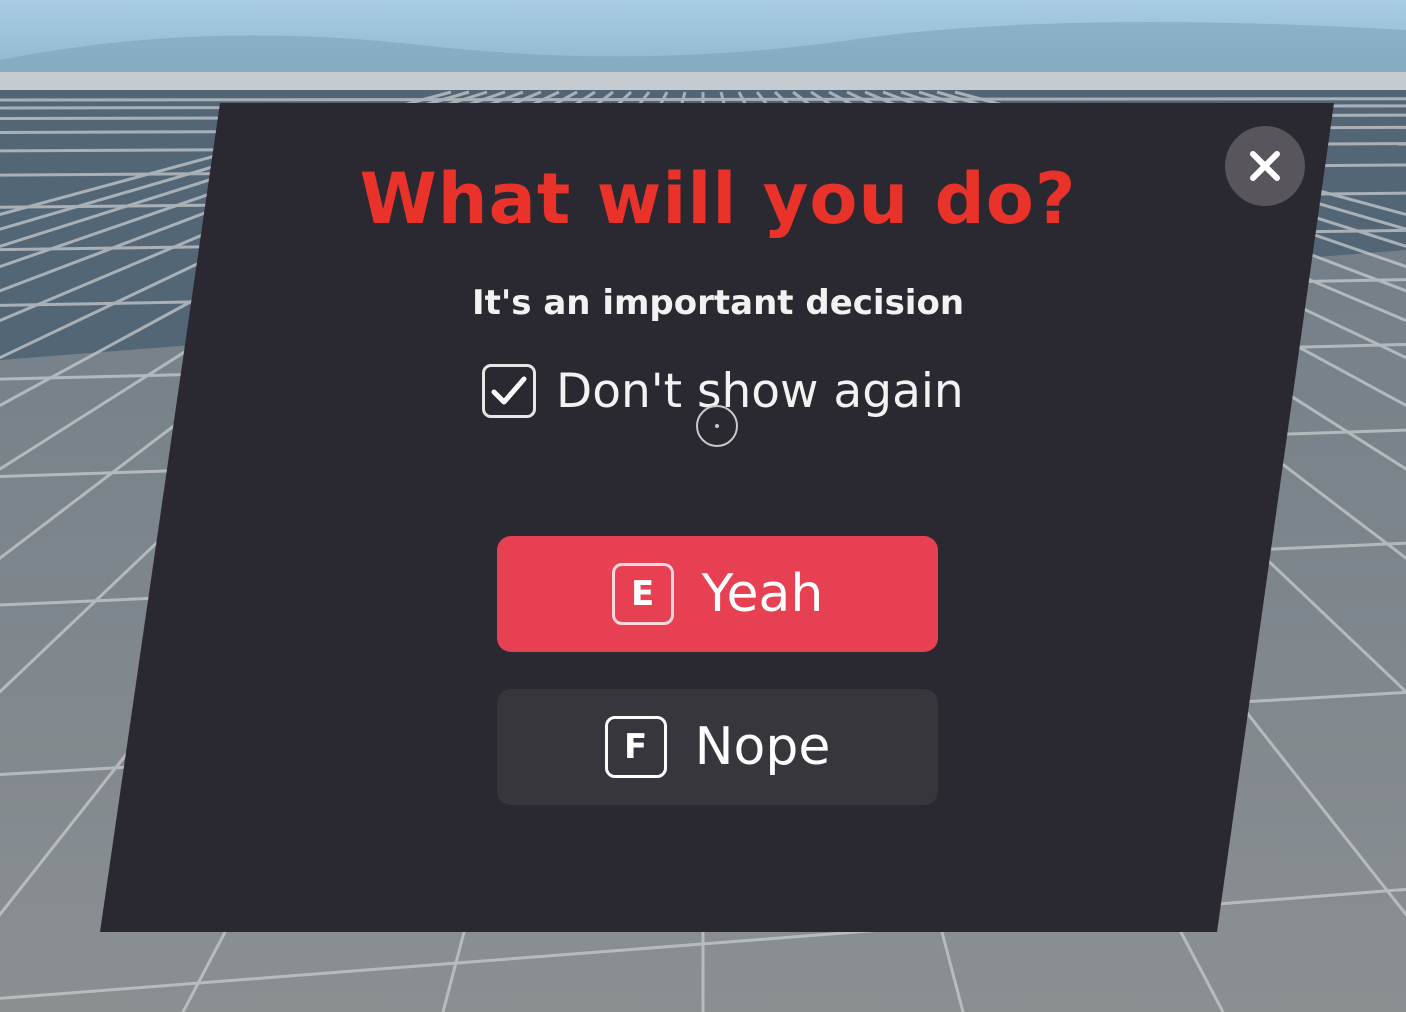 This screenshot has height=1012, width=1406. Describe the element at coordinates (703, 82) in the screenshot. I see `horizon-band` at that location.